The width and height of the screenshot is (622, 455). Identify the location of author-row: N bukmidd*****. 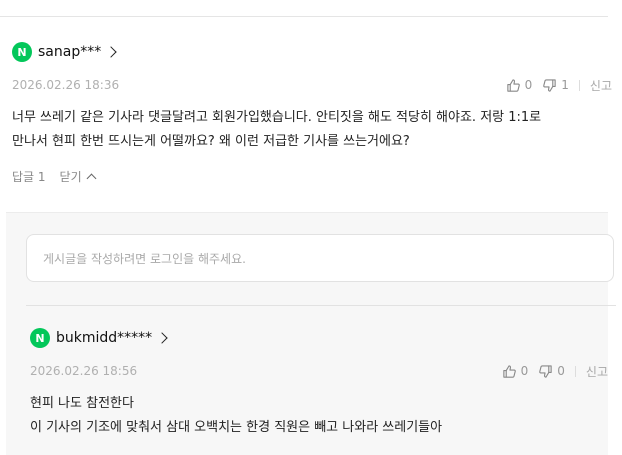
(319, 338).